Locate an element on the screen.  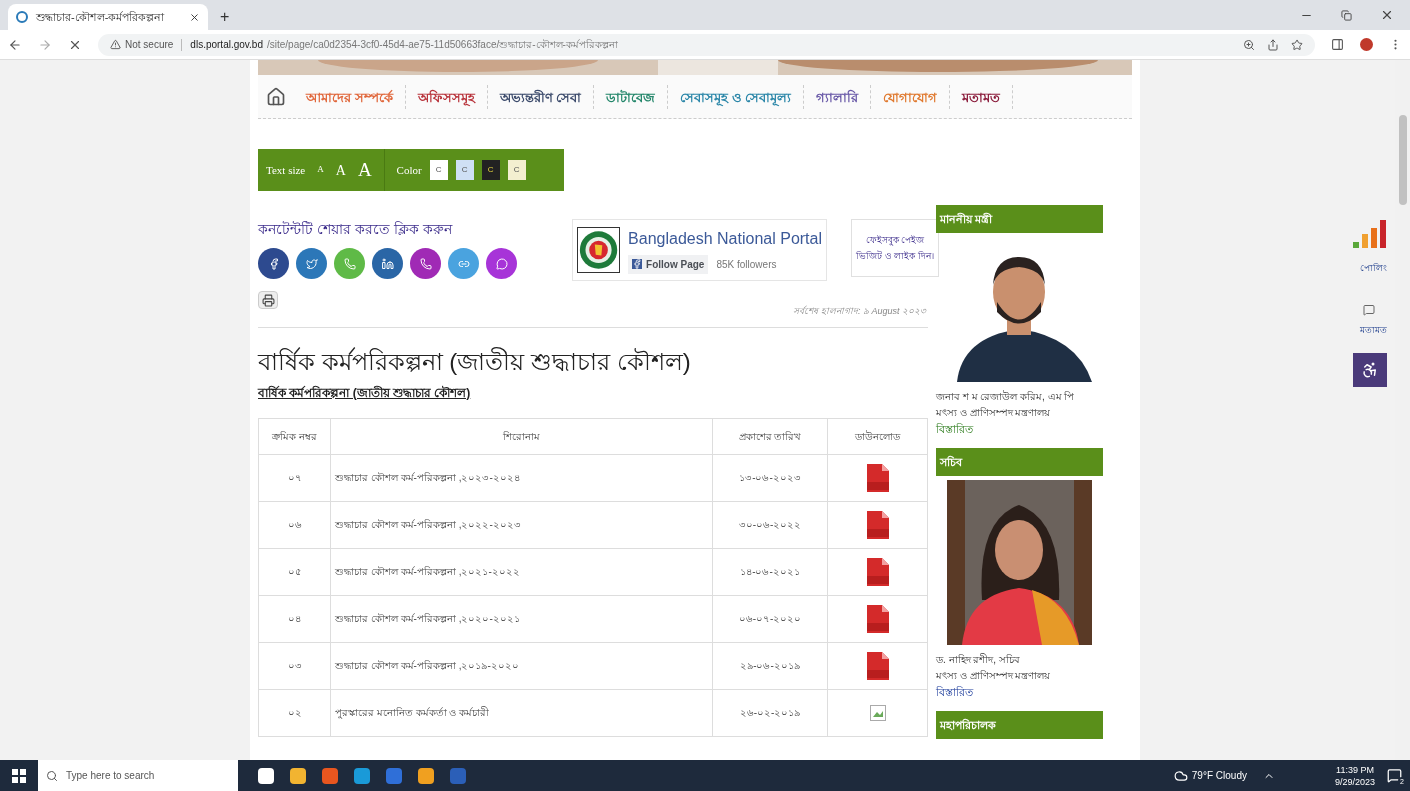
nav-link: ডাটাবেজ is located at coordinates (631, 97).